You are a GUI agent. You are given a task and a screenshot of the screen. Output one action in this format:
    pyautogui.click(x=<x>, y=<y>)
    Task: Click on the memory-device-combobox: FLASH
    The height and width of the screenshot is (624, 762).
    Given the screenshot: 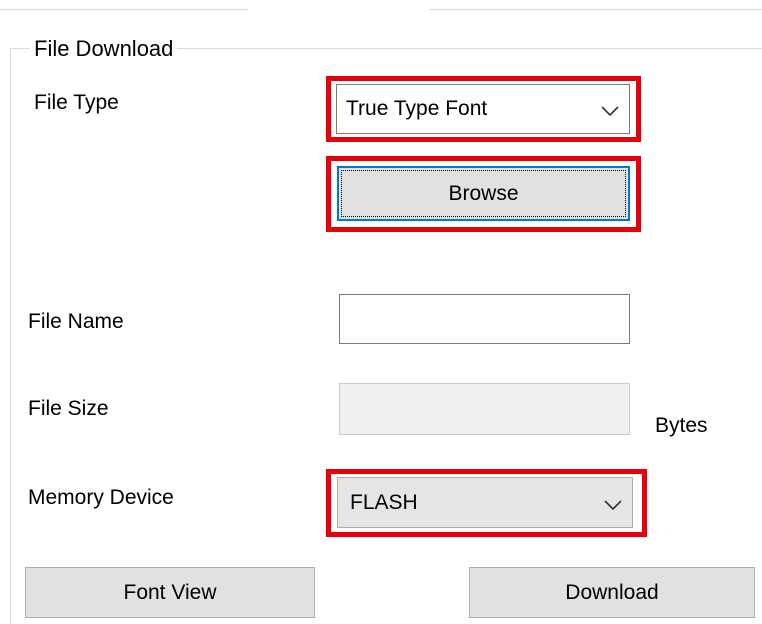 What is the action you would take?
    pyautogui.click(x=485, y=502)
    